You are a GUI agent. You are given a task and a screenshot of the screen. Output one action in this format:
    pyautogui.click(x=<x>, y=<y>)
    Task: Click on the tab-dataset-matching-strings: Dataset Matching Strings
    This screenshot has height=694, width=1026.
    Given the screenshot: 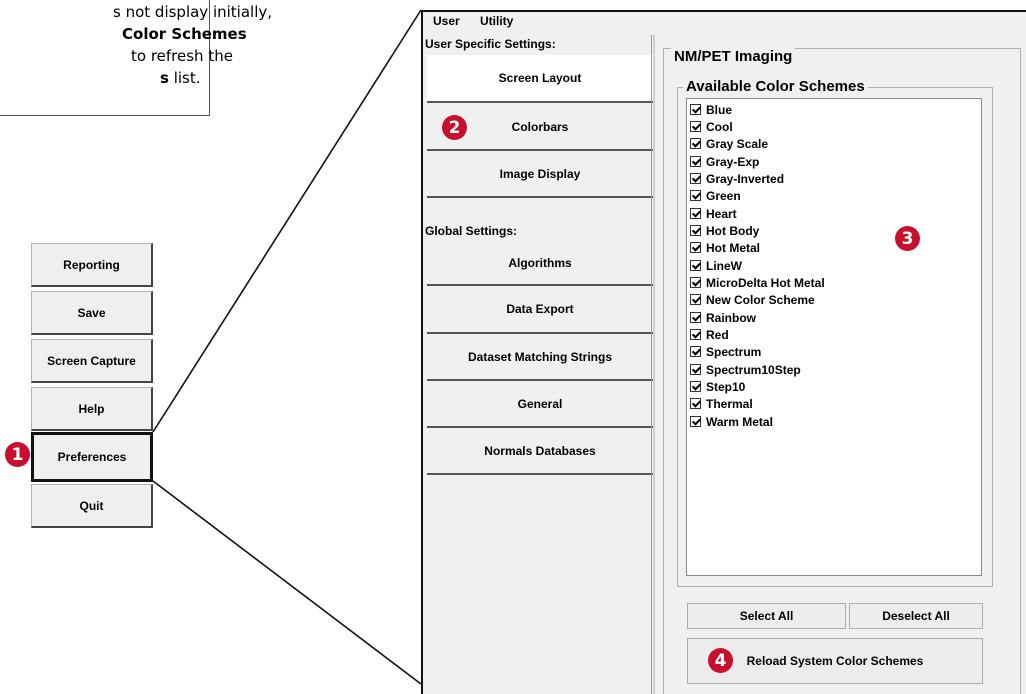 What is the action you would take?
    pyautogui.click(x=540, y=357)
    